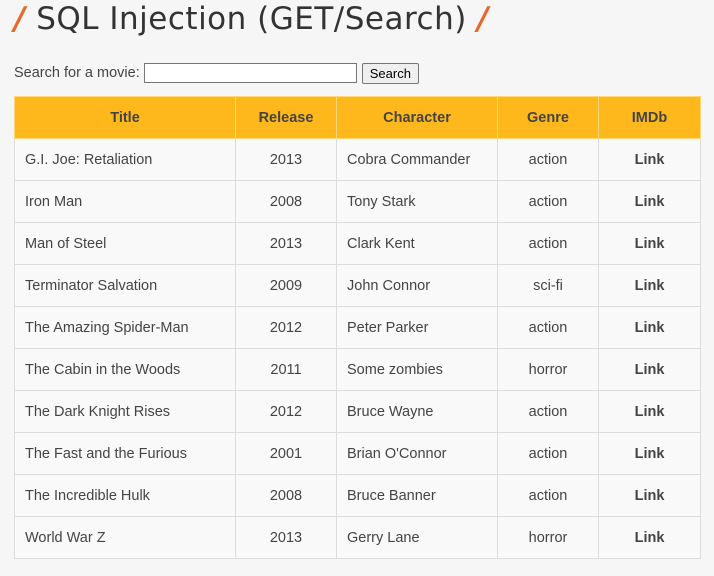  I want to click on movie-character: Tony Stark, so click(417, 201).